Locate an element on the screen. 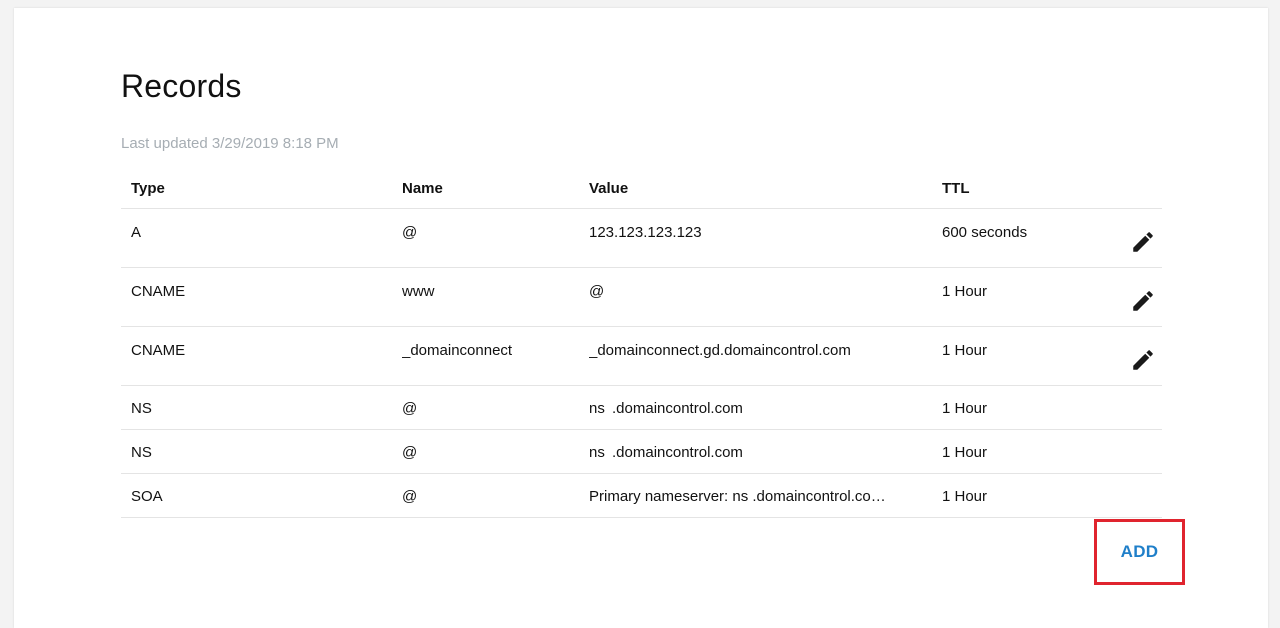  record-type: A is located at coordinates (136, 232).